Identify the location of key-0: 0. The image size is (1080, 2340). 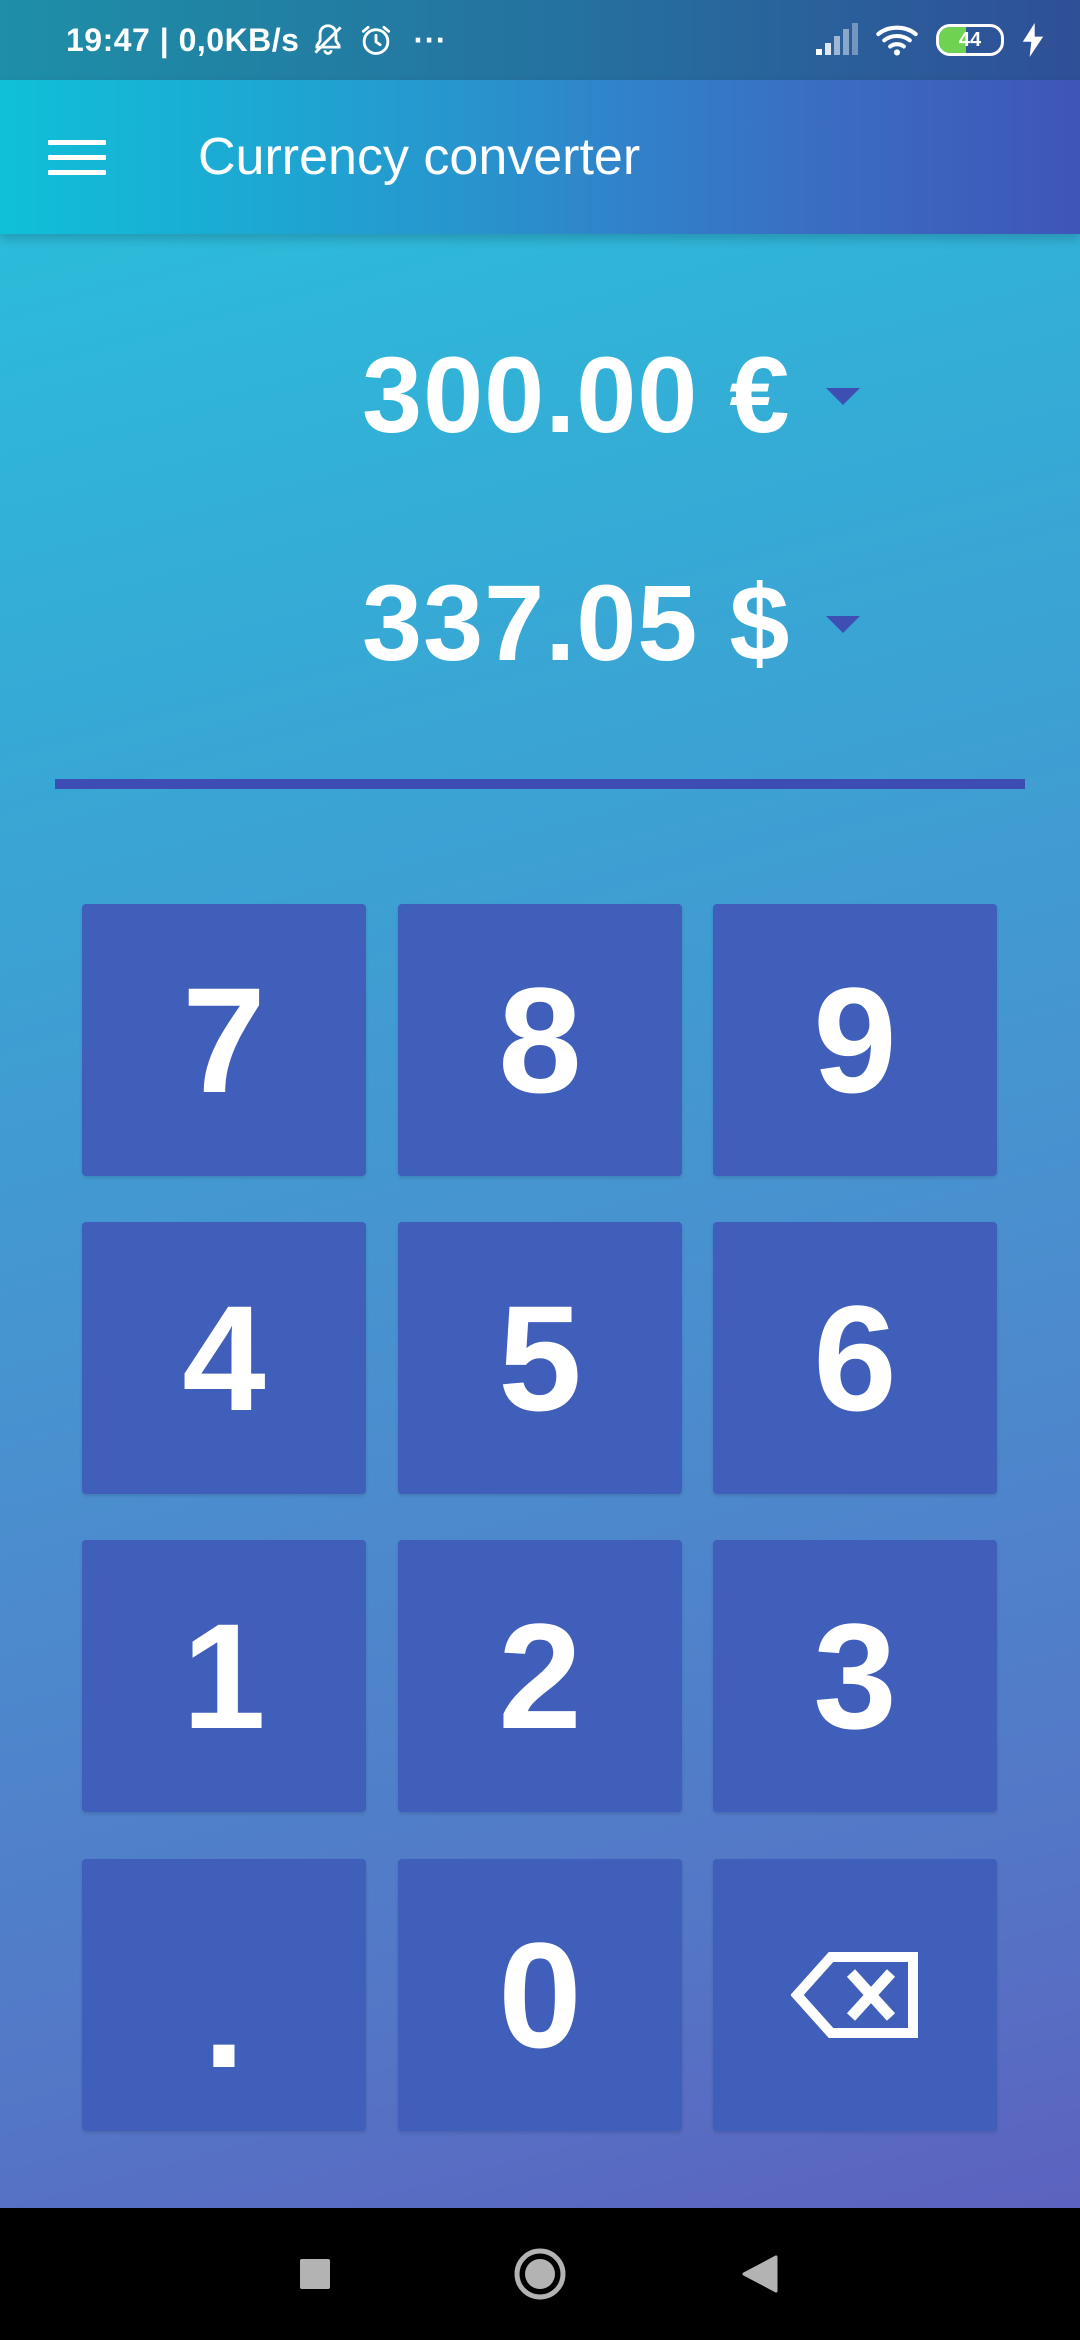
(540, 1995).